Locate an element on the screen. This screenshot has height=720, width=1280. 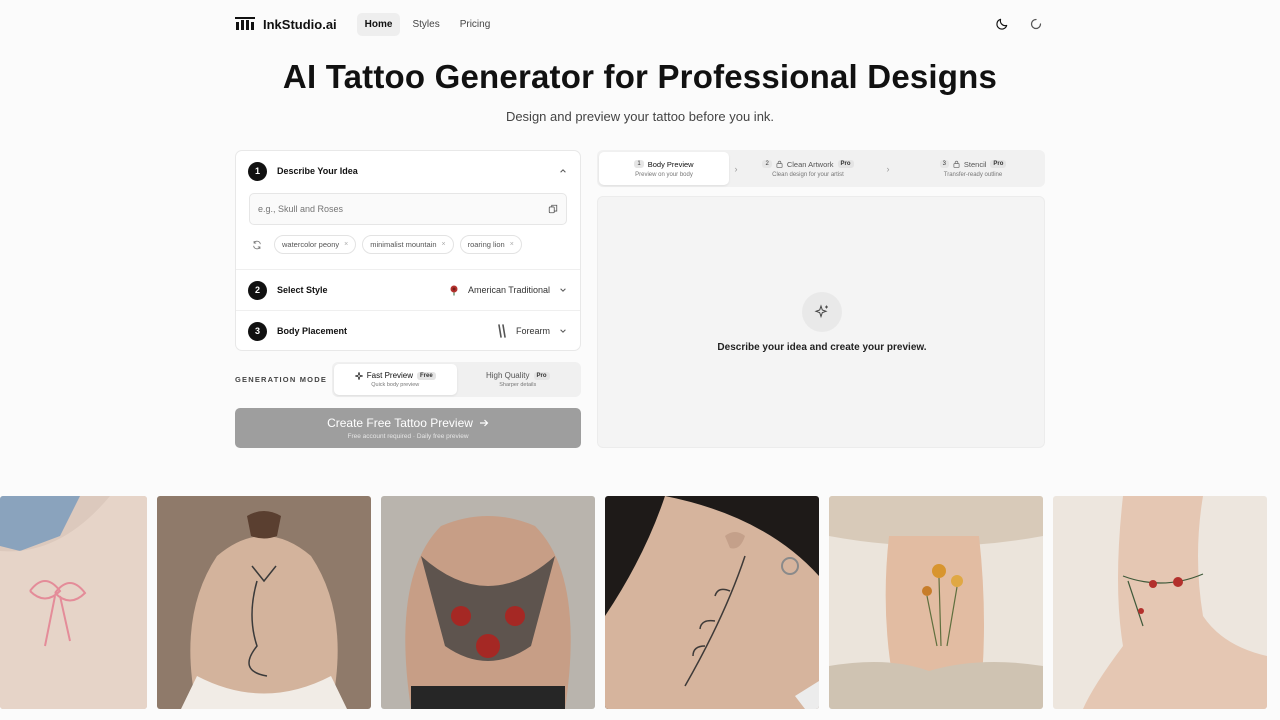
gallery-image-angel-warrior is located at coordinates (488, 602).